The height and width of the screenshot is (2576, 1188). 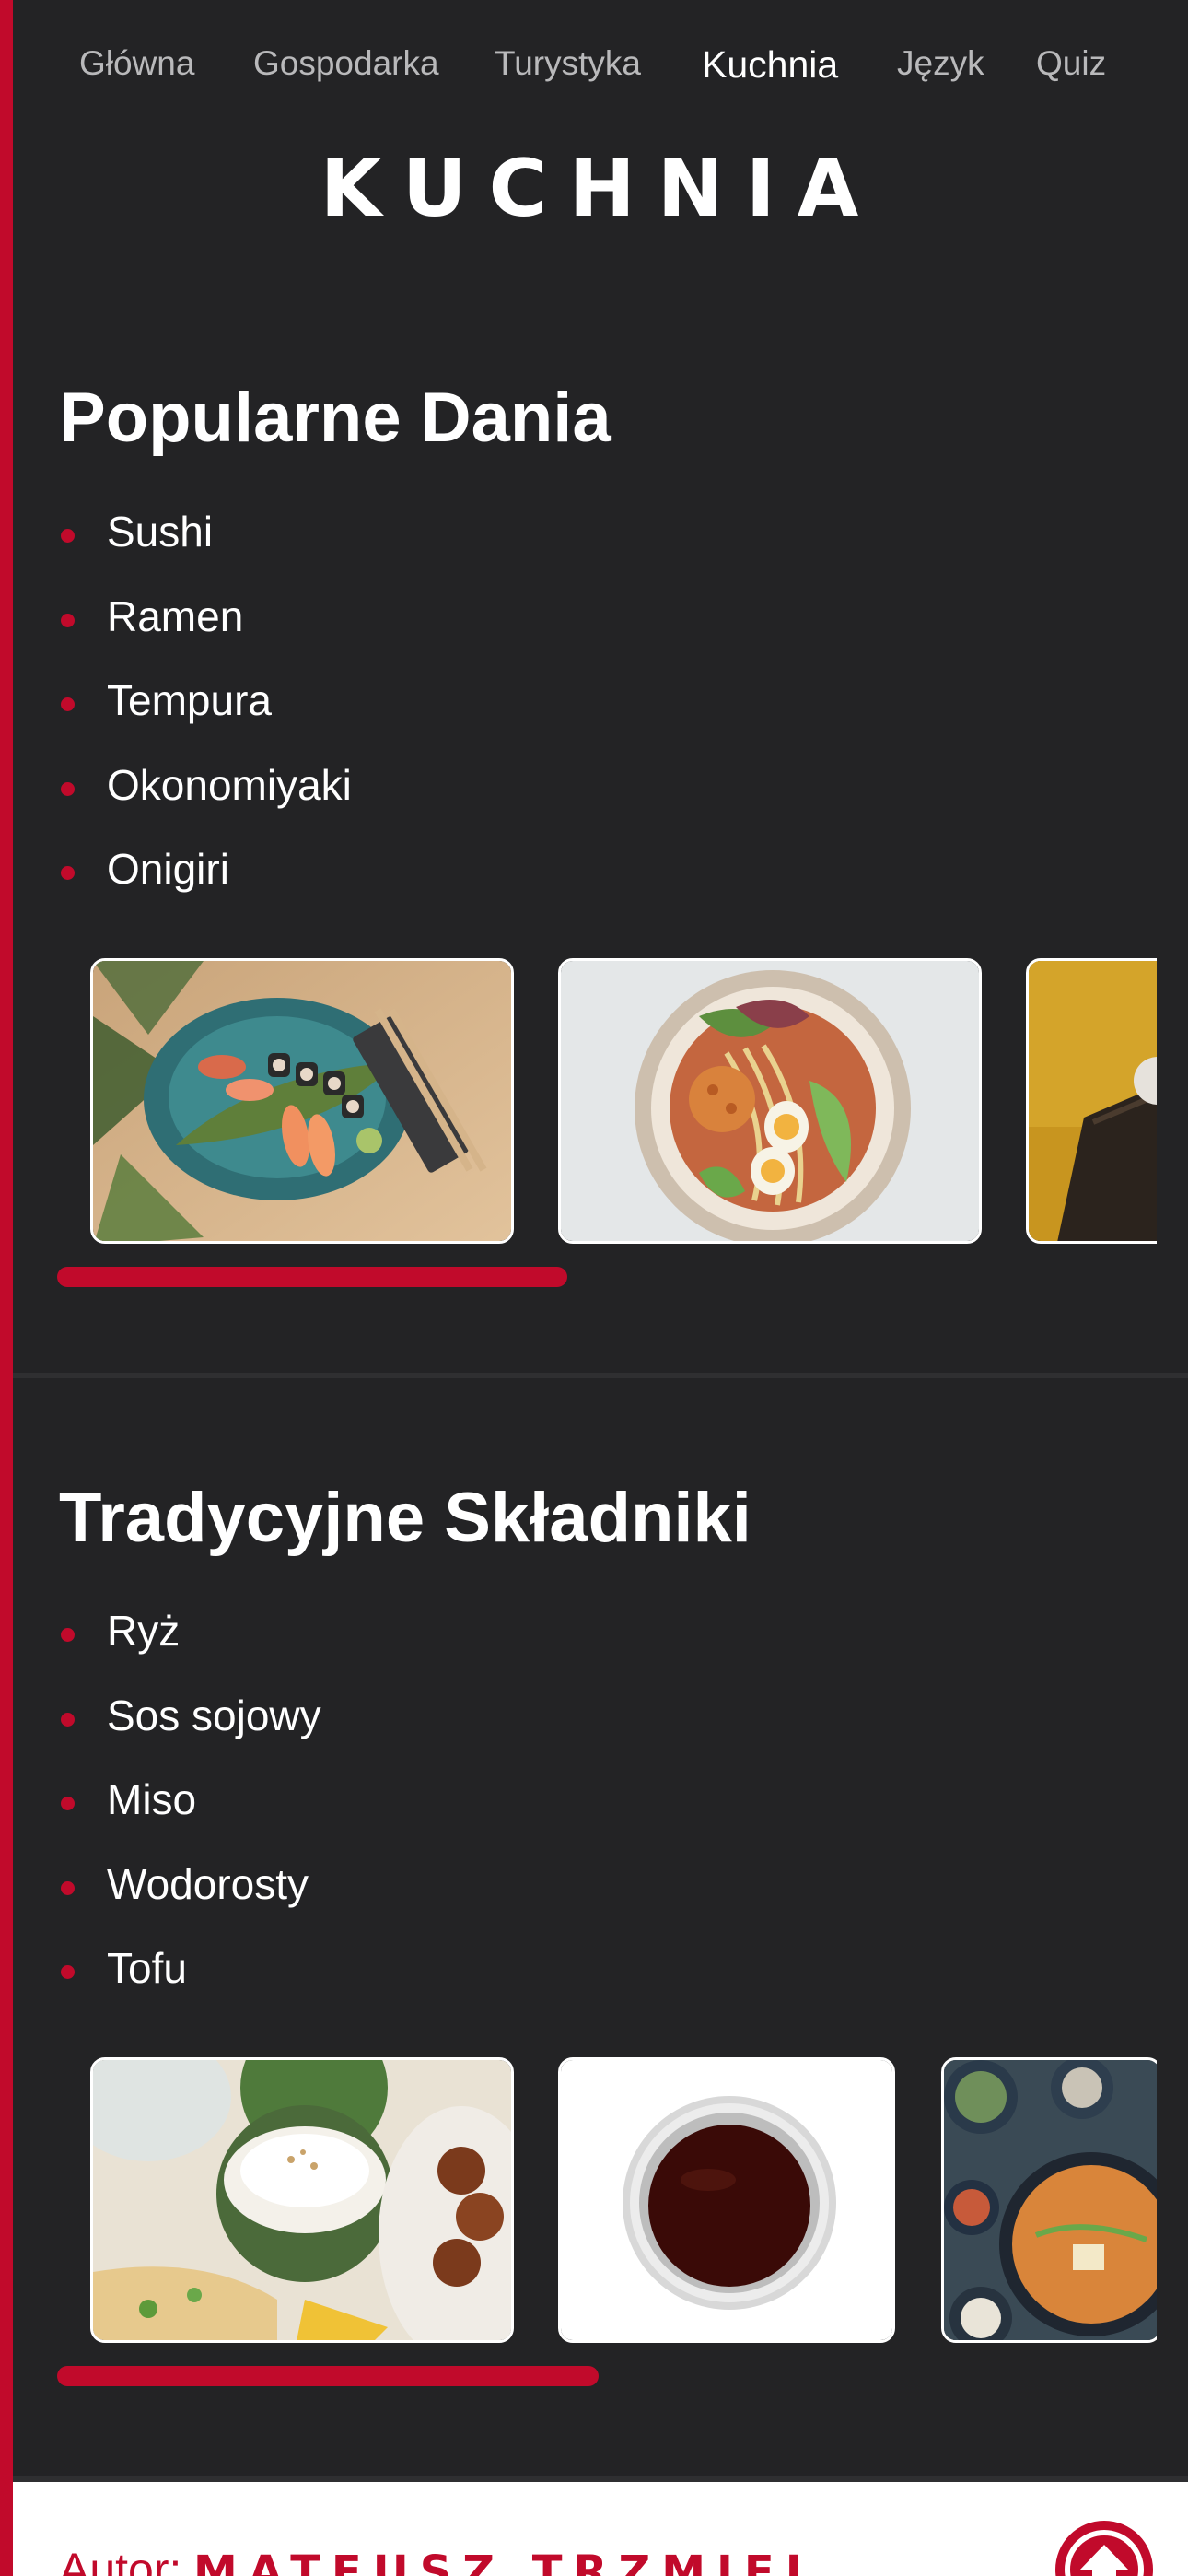 What do you see at coordinates (770, 1101) in the screenshot?
I see `ramen-bowl-photo` at bounding box center [770, 1101].